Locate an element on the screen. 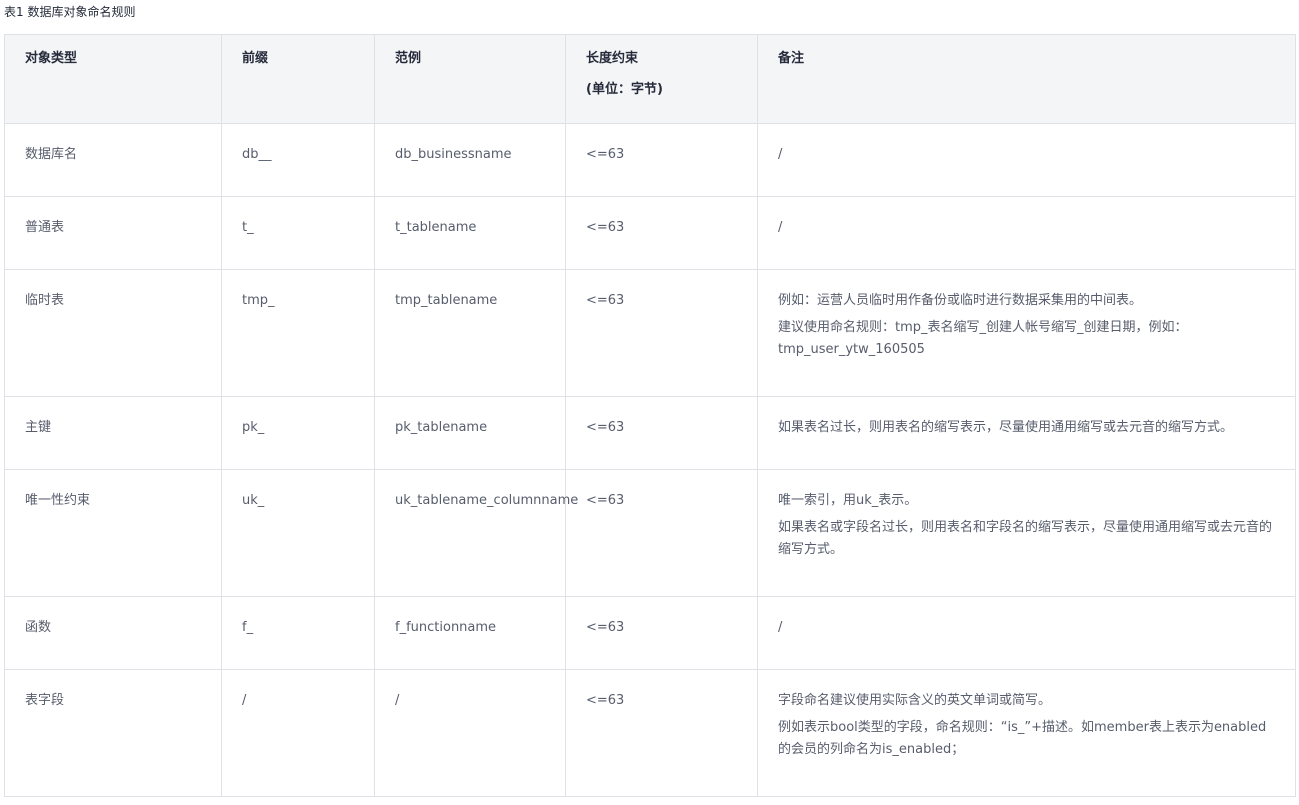  cell-example: uk_tablename_columnname is located at coordinates (476, 533).